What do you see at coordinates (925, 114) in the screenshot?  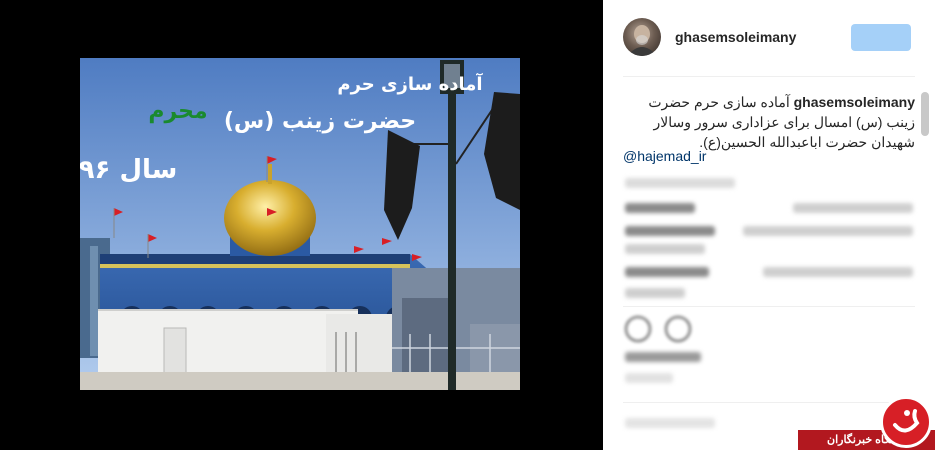 I see `scrollbar-thumb` at bounding box center [925, 114].